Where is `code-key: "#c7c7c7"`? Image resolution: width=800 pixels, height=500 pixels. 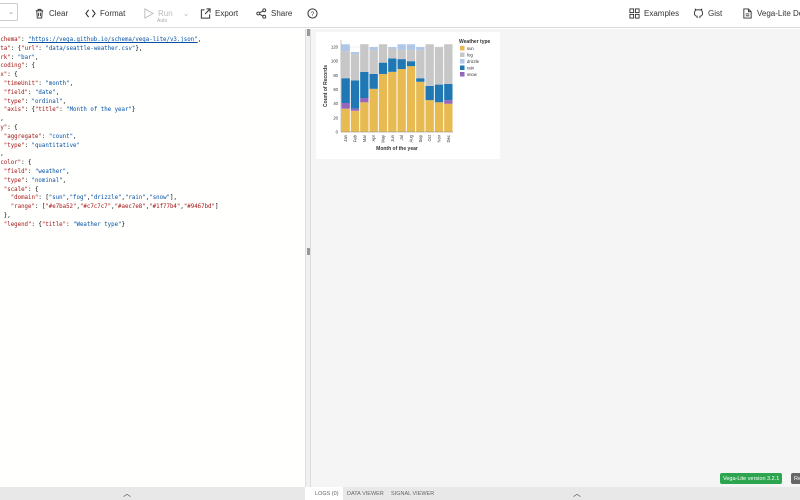 code-key: "#c7c7c7" is located at coordinates (95, 207).